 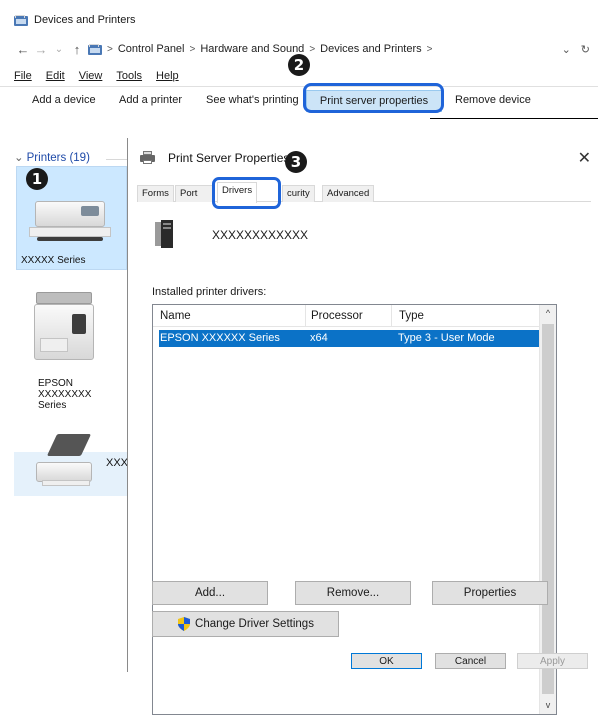 I want to click on group-header-divider, so click(x=117, y=159).